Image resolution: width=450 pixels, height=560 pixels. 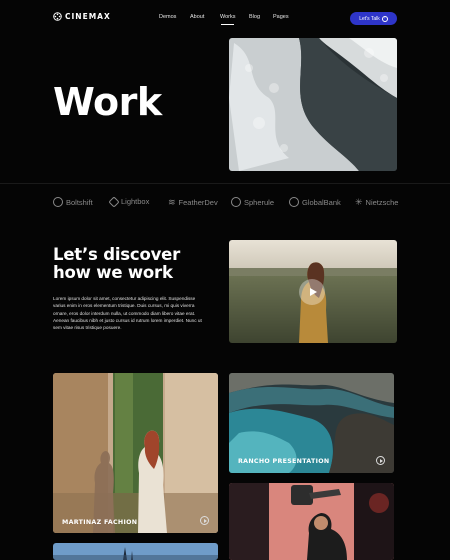 What do you see at coordinates (114, 201) in the screenshot?
I see `lightbox-icon` at bounding box center [114, 201].